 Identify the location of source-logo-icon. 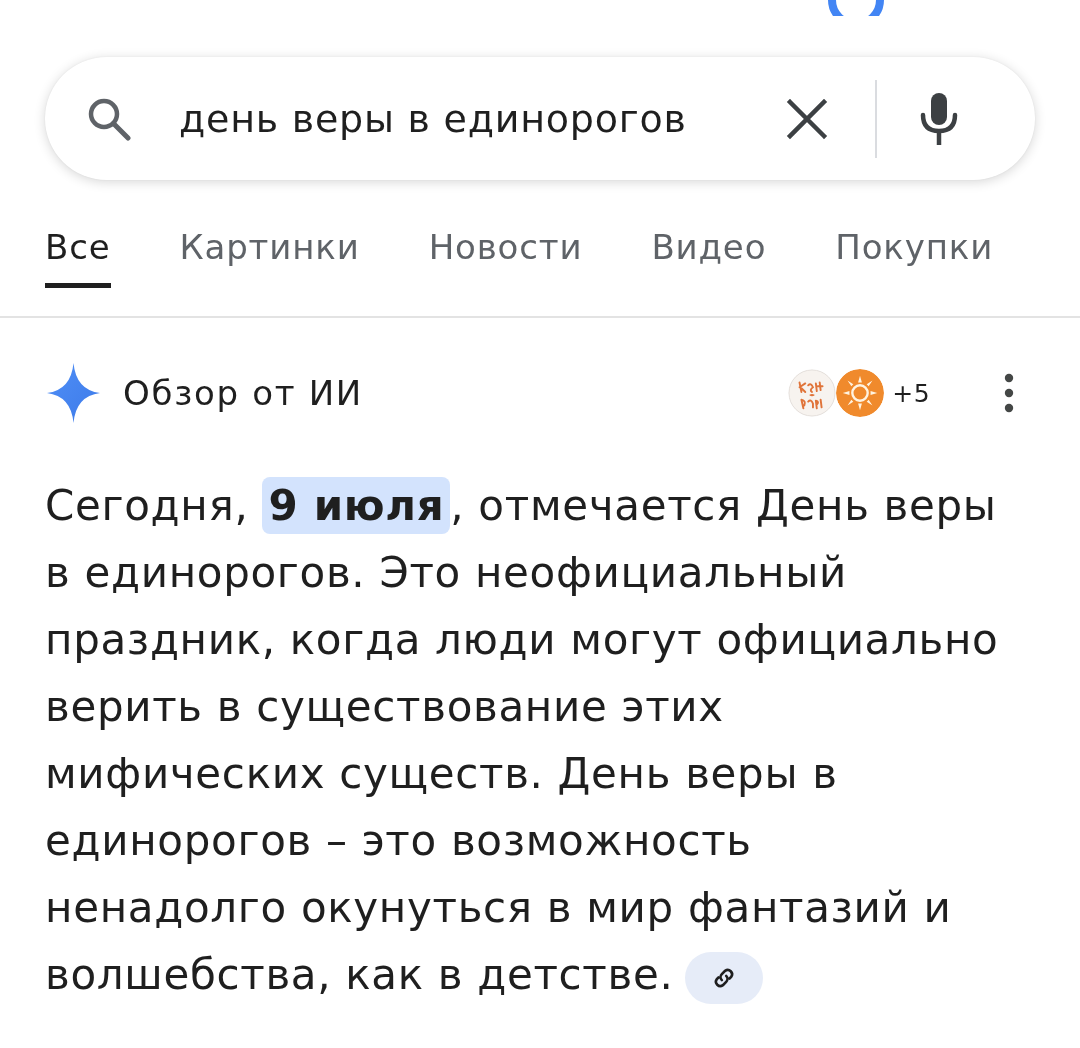
(812, 393).